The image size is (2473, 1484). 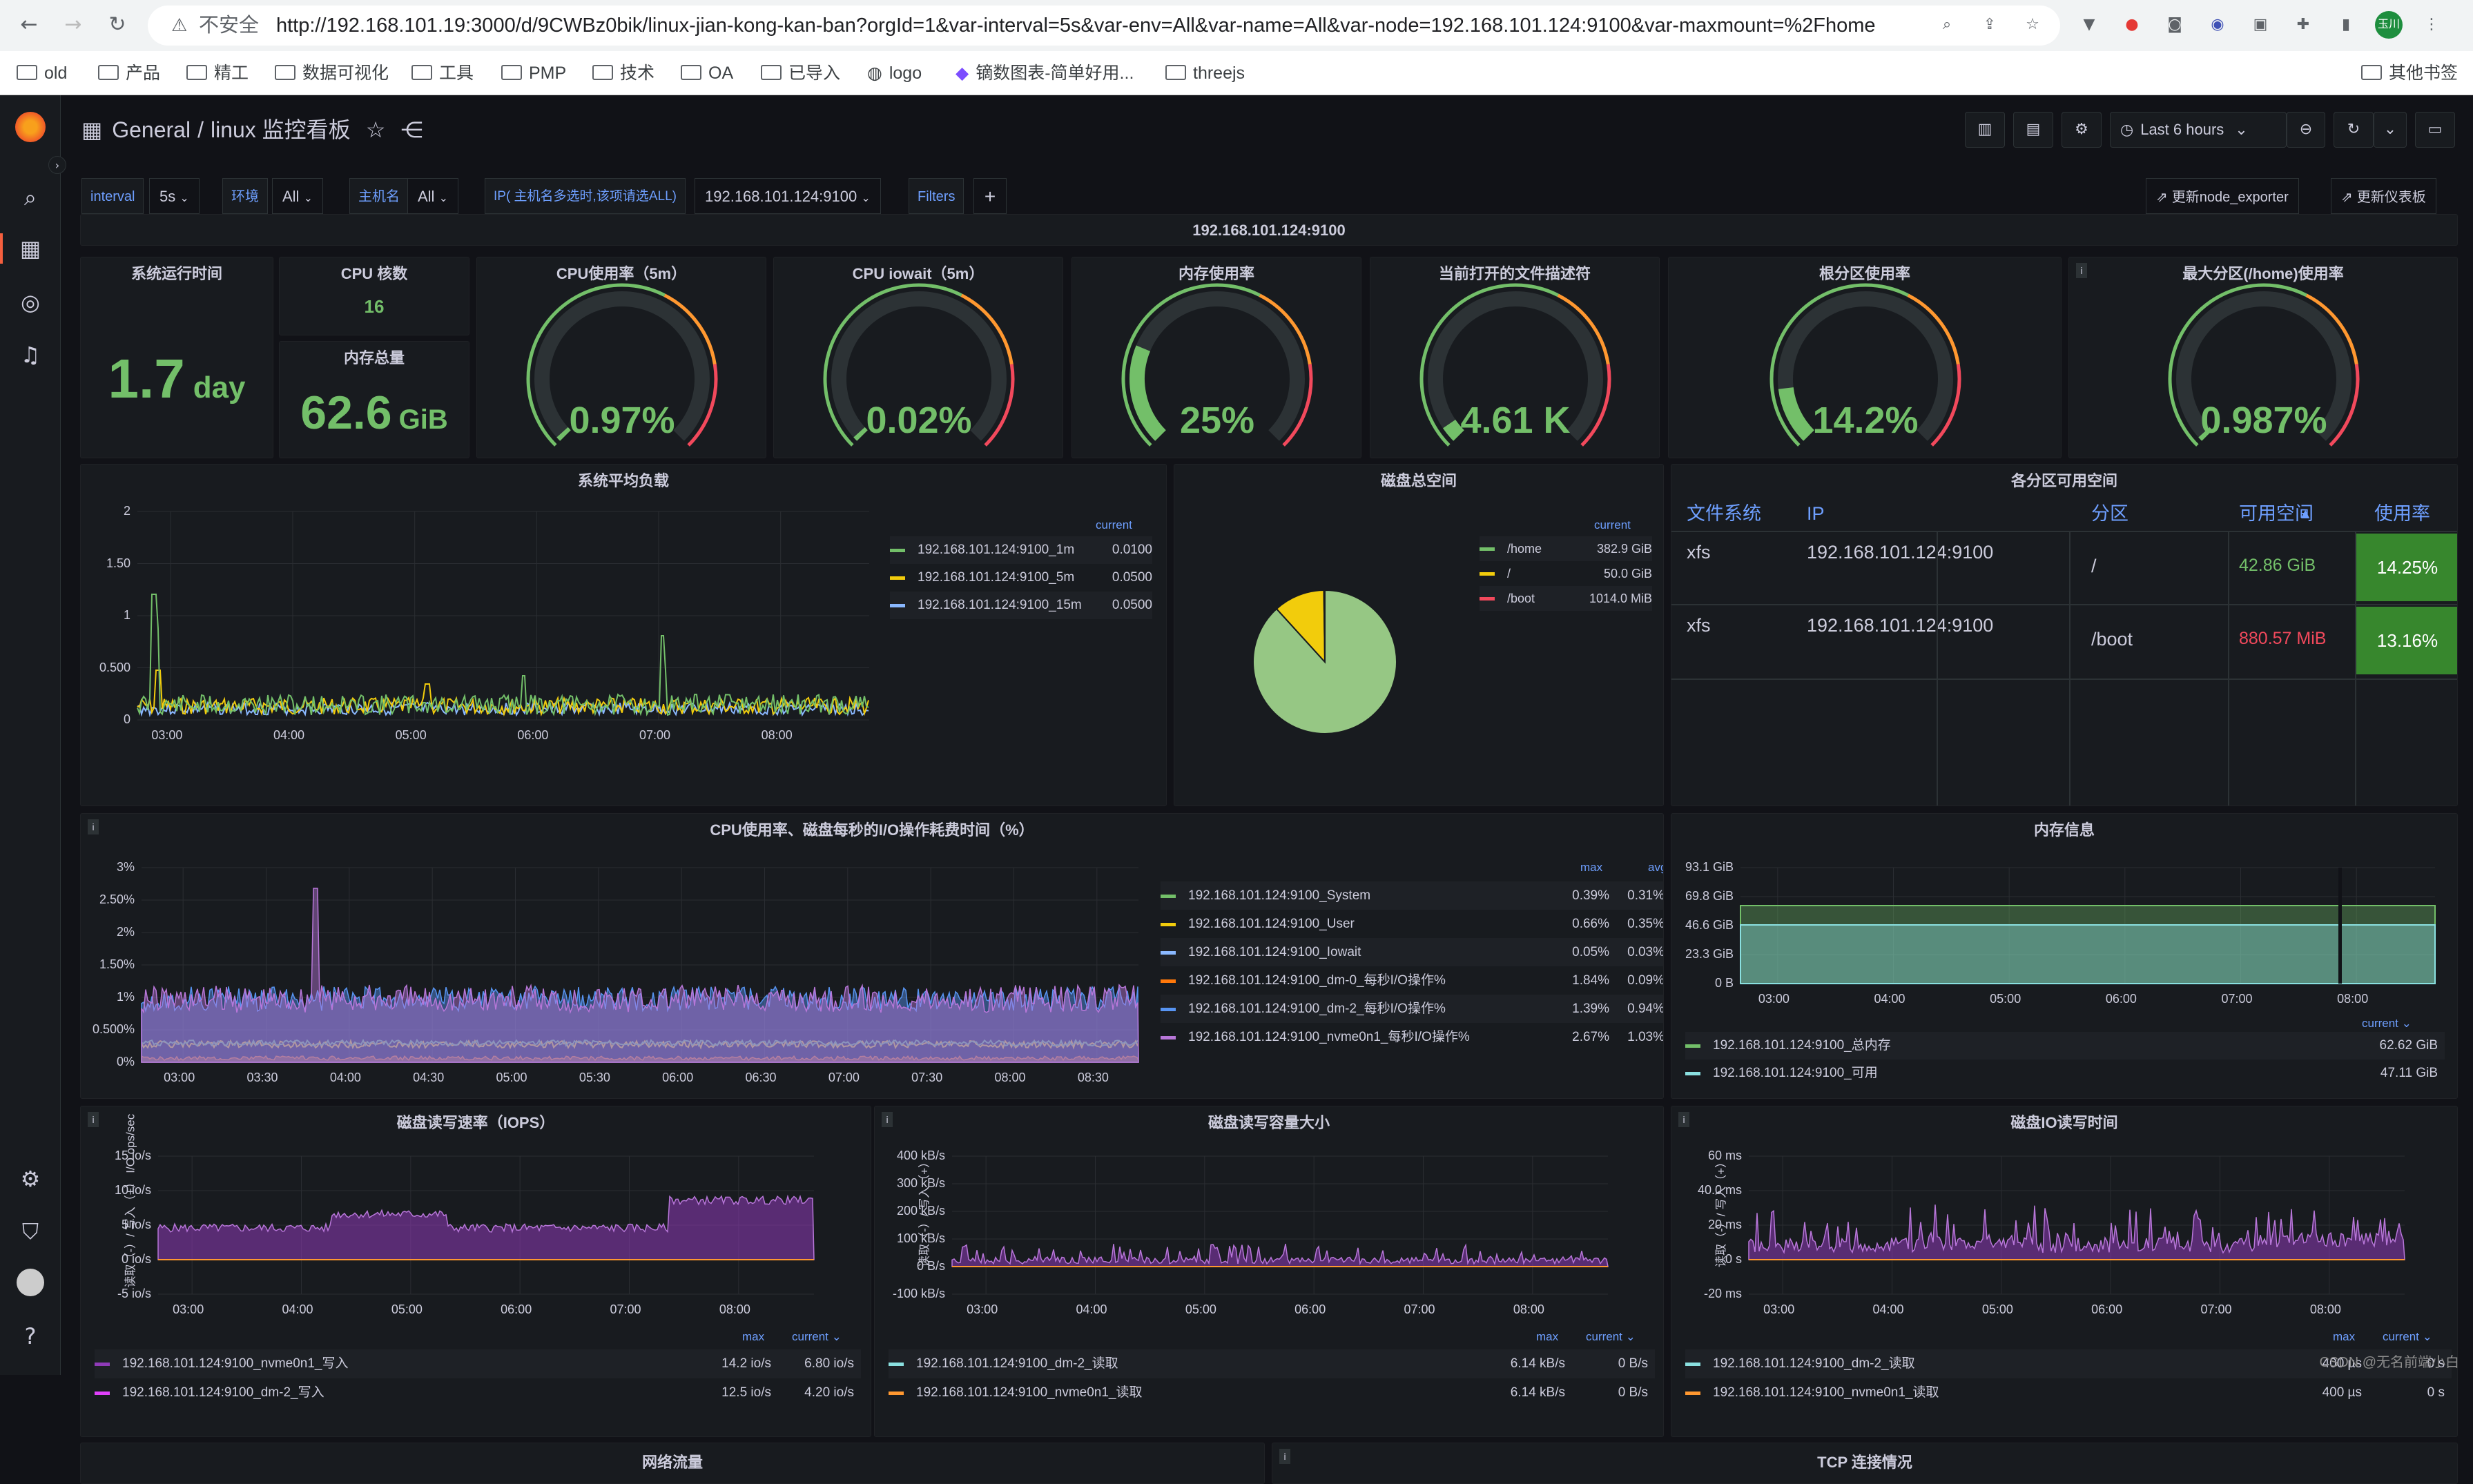 I want to click on legend-item: 192.168.101.124:9100_5m 0.0500, so click(x=1021, y=578).